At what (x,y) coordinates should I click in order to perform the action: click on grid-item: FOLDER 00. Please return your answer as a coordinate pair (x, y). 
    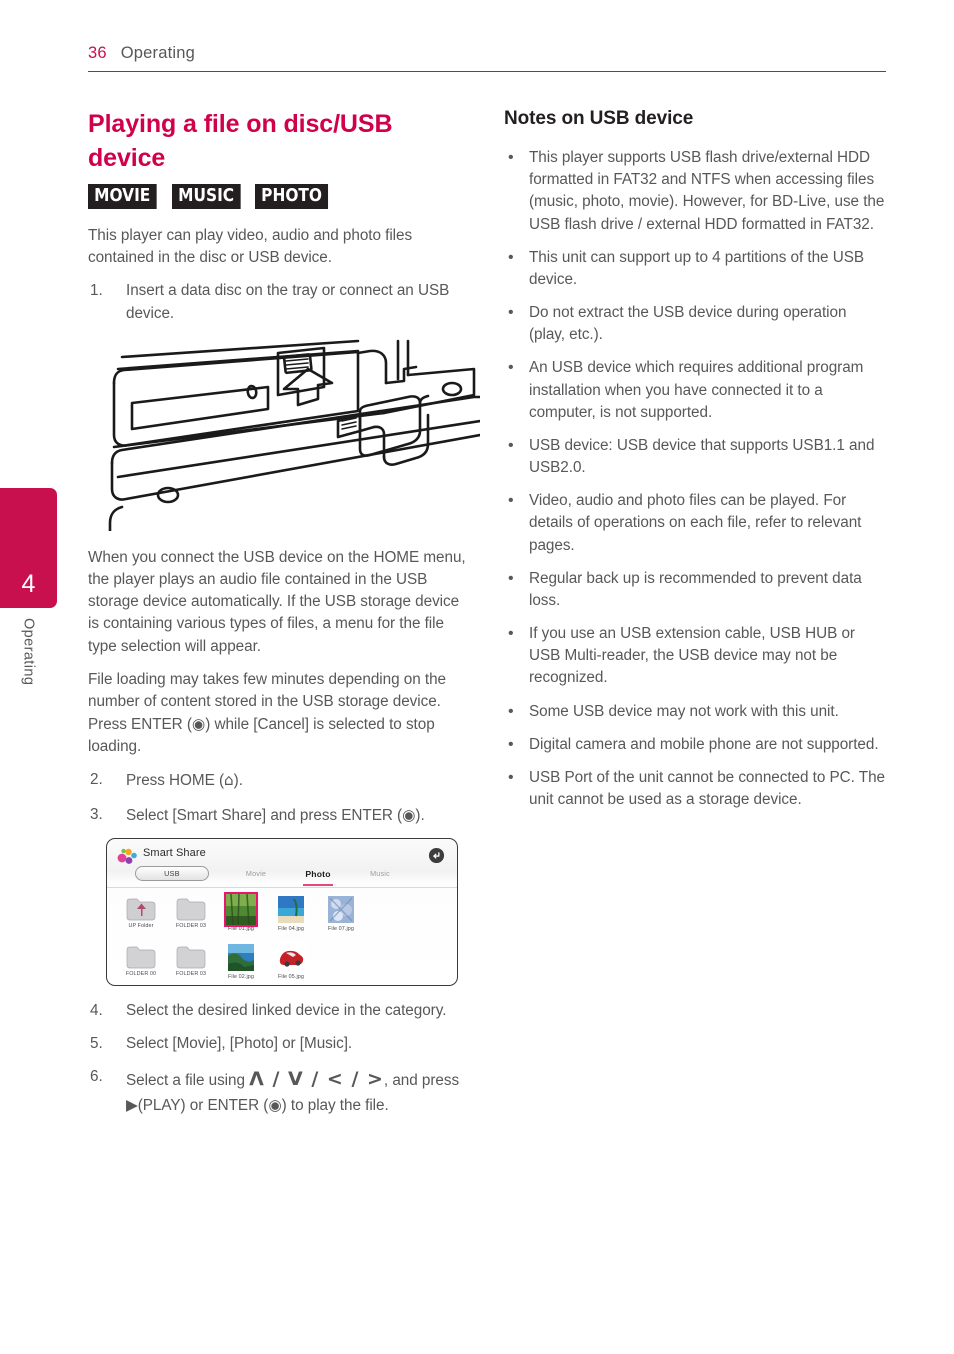
    Looking at the image, I should click on (141, 962).